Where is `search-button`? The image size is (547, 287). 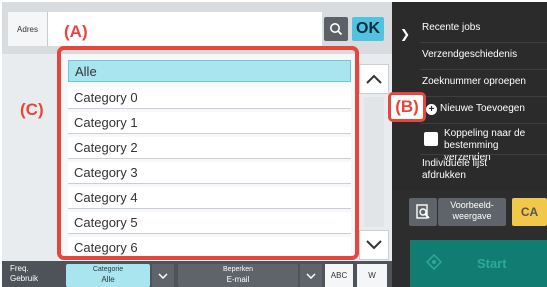 search-button is located at coordinates (336, 29).